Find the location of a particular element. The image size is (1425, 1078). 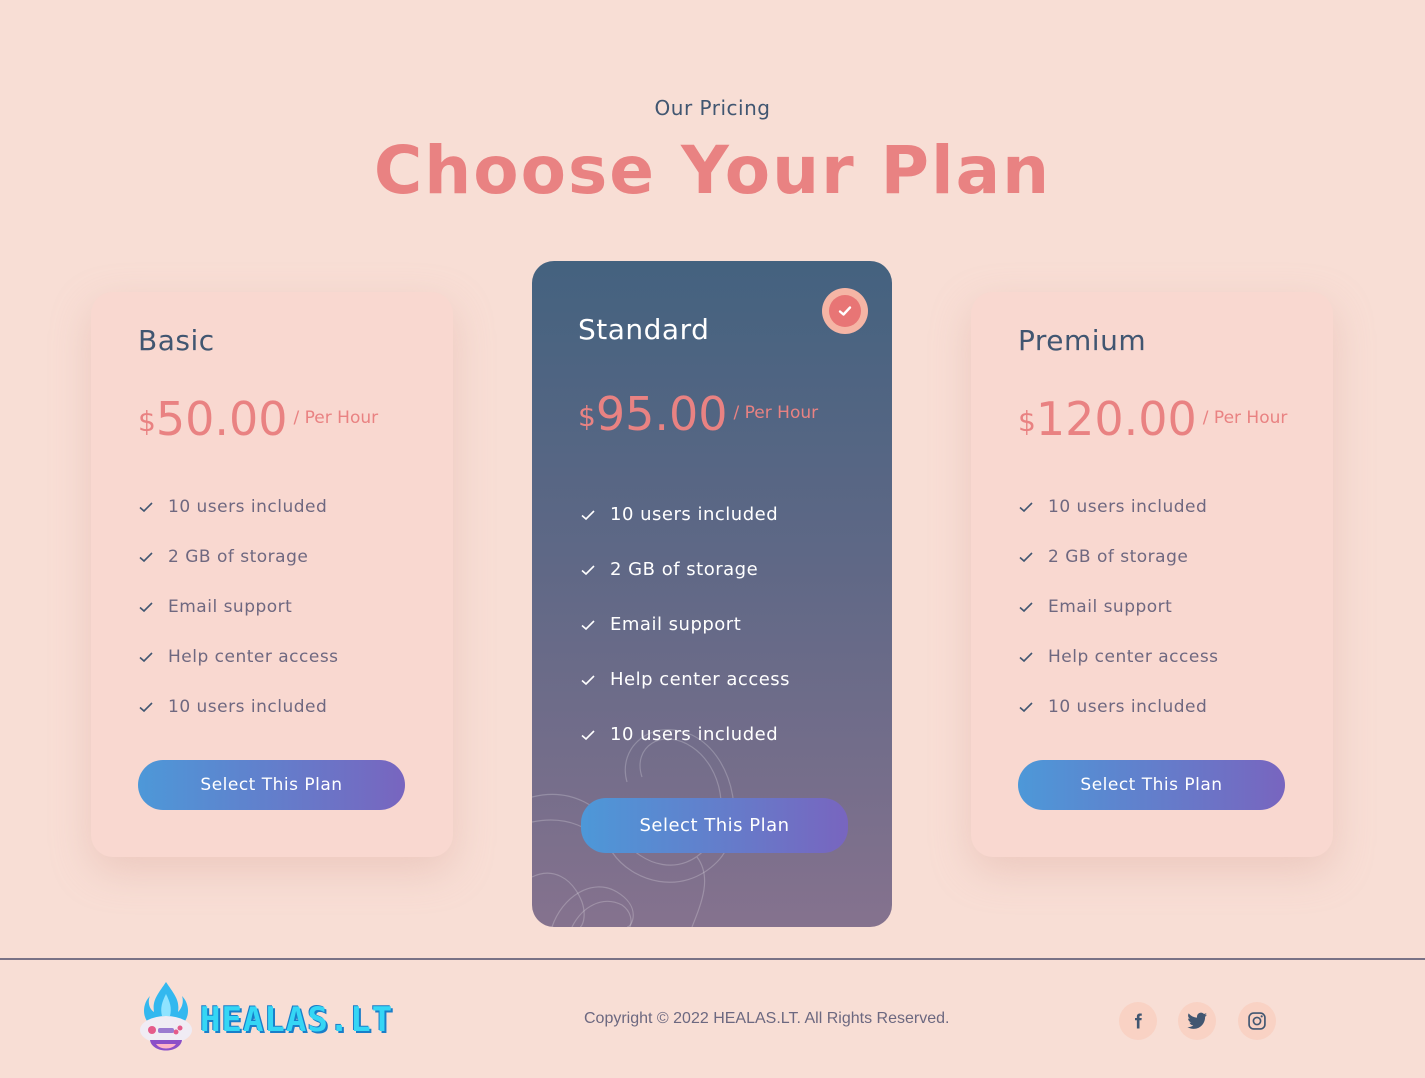

plan-price: $95.00/ Per Hour is located at coordinates (698, 414).